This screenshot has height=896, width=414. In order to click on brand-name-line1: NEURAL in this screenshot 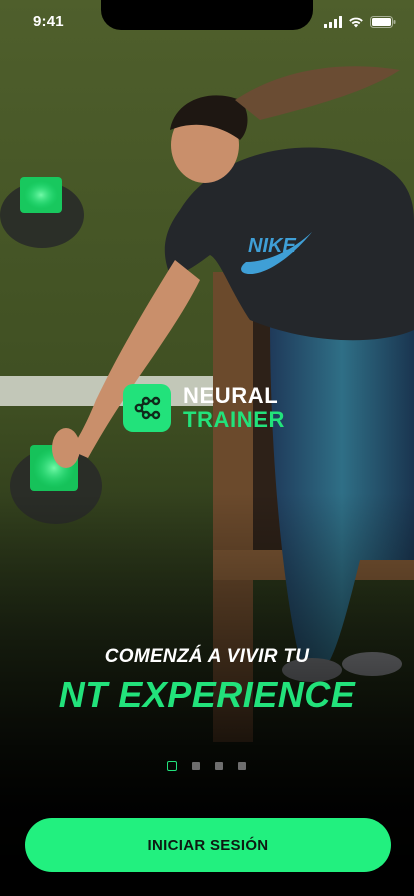, I will do `click(231, 395)`.